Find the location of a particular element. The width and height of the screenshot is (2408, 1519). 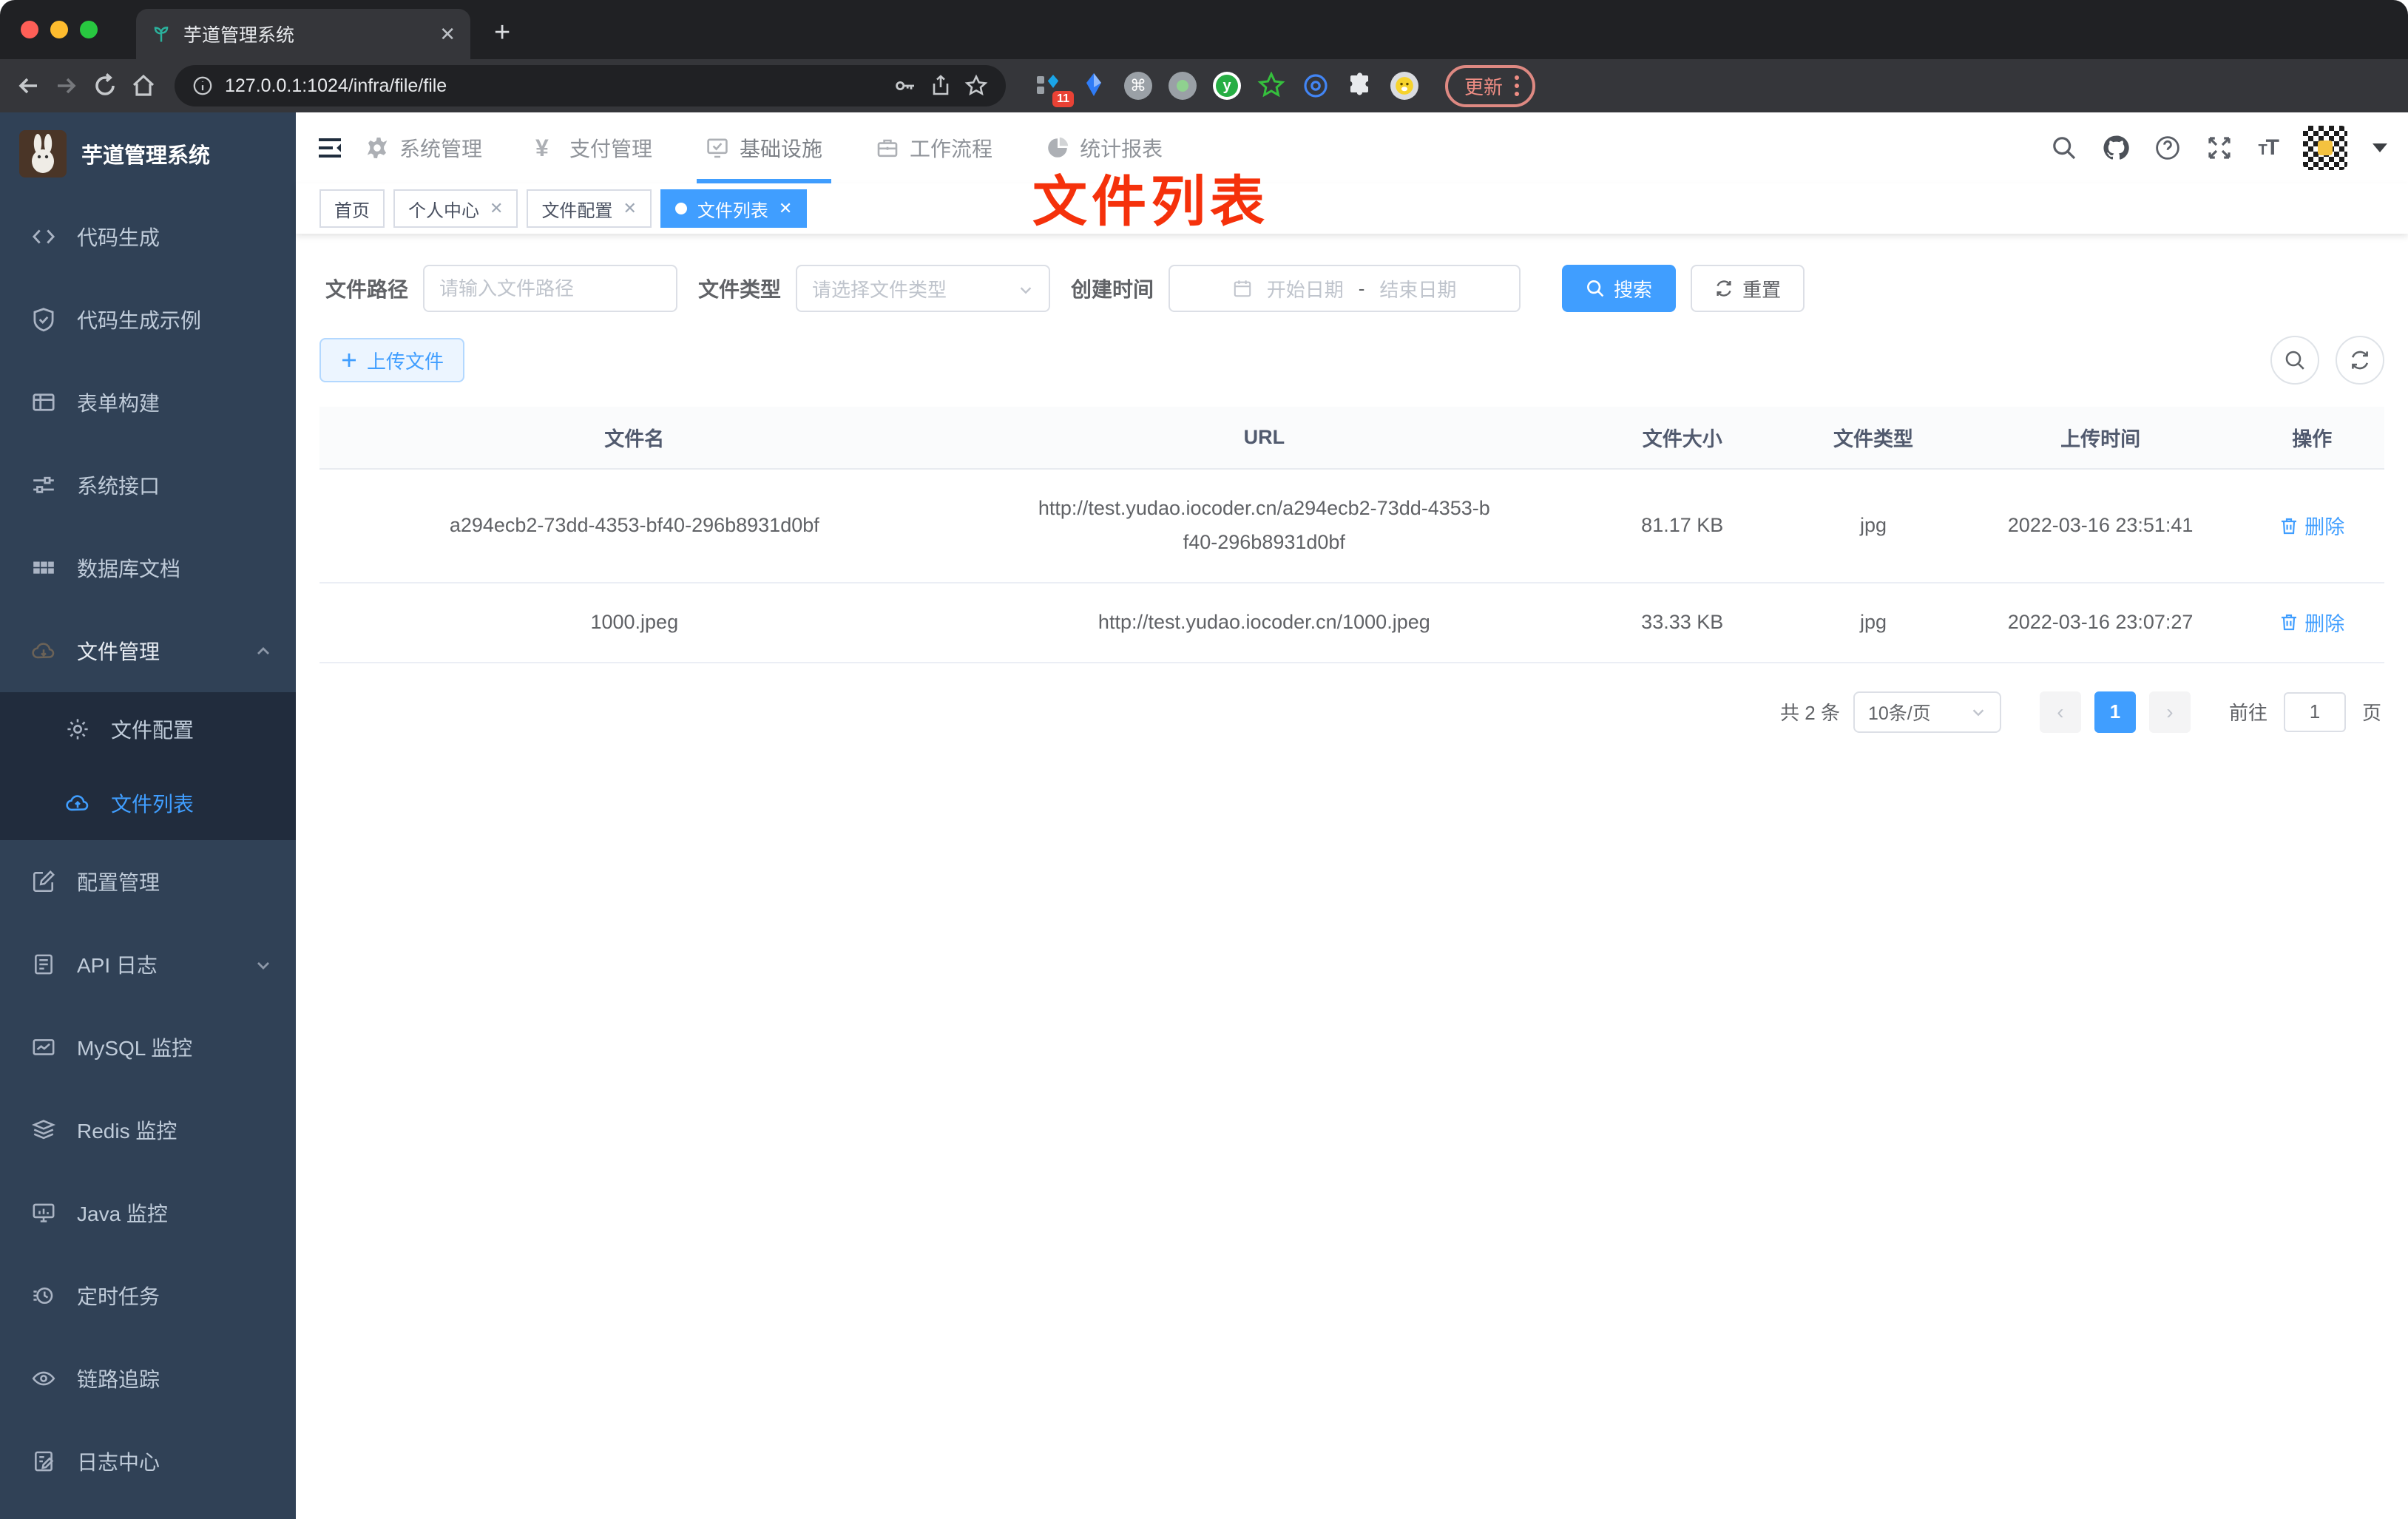

screenshot-annotation: 文件列表 is located at coordinates (1150, 201).